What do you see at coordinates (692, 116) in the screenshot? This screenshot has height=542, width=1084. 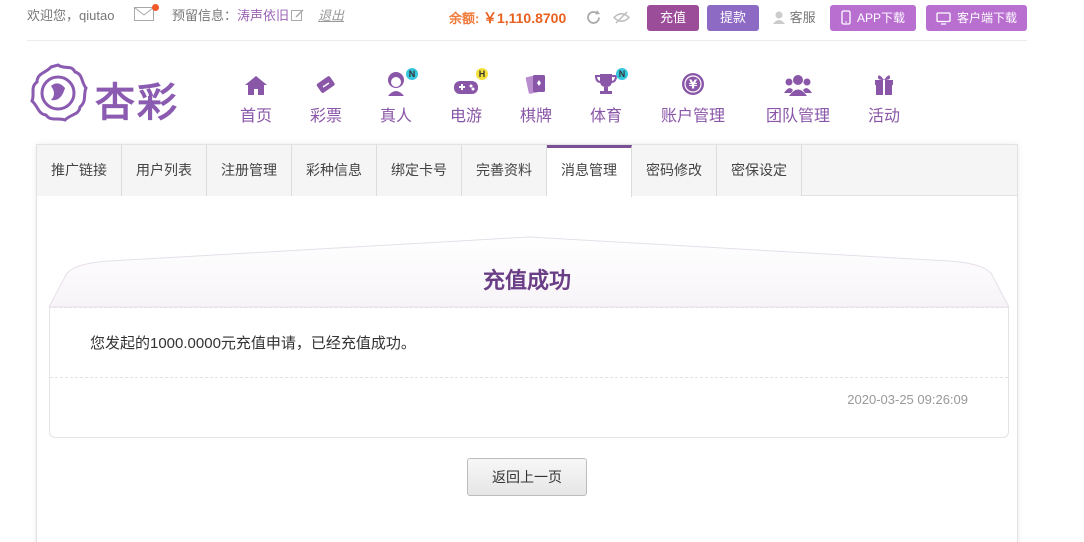 I see `nav-label: 账户管理` at bounding box center [692, 116].